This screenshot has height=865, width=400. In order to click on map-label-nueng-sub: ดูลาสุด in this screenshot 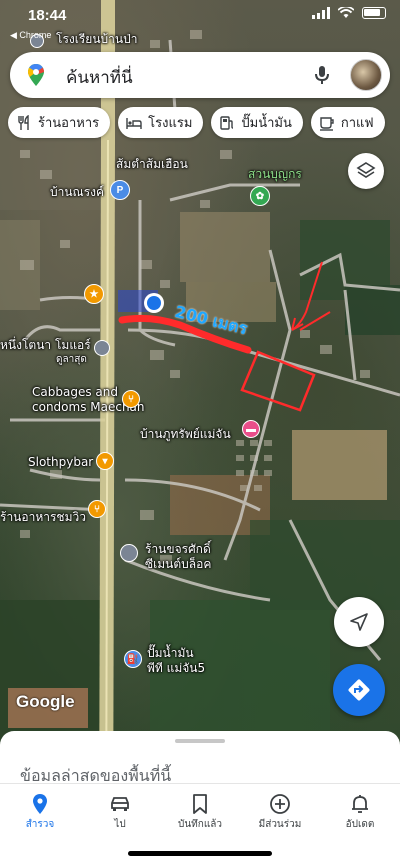, I will do `click(71, 359)`.